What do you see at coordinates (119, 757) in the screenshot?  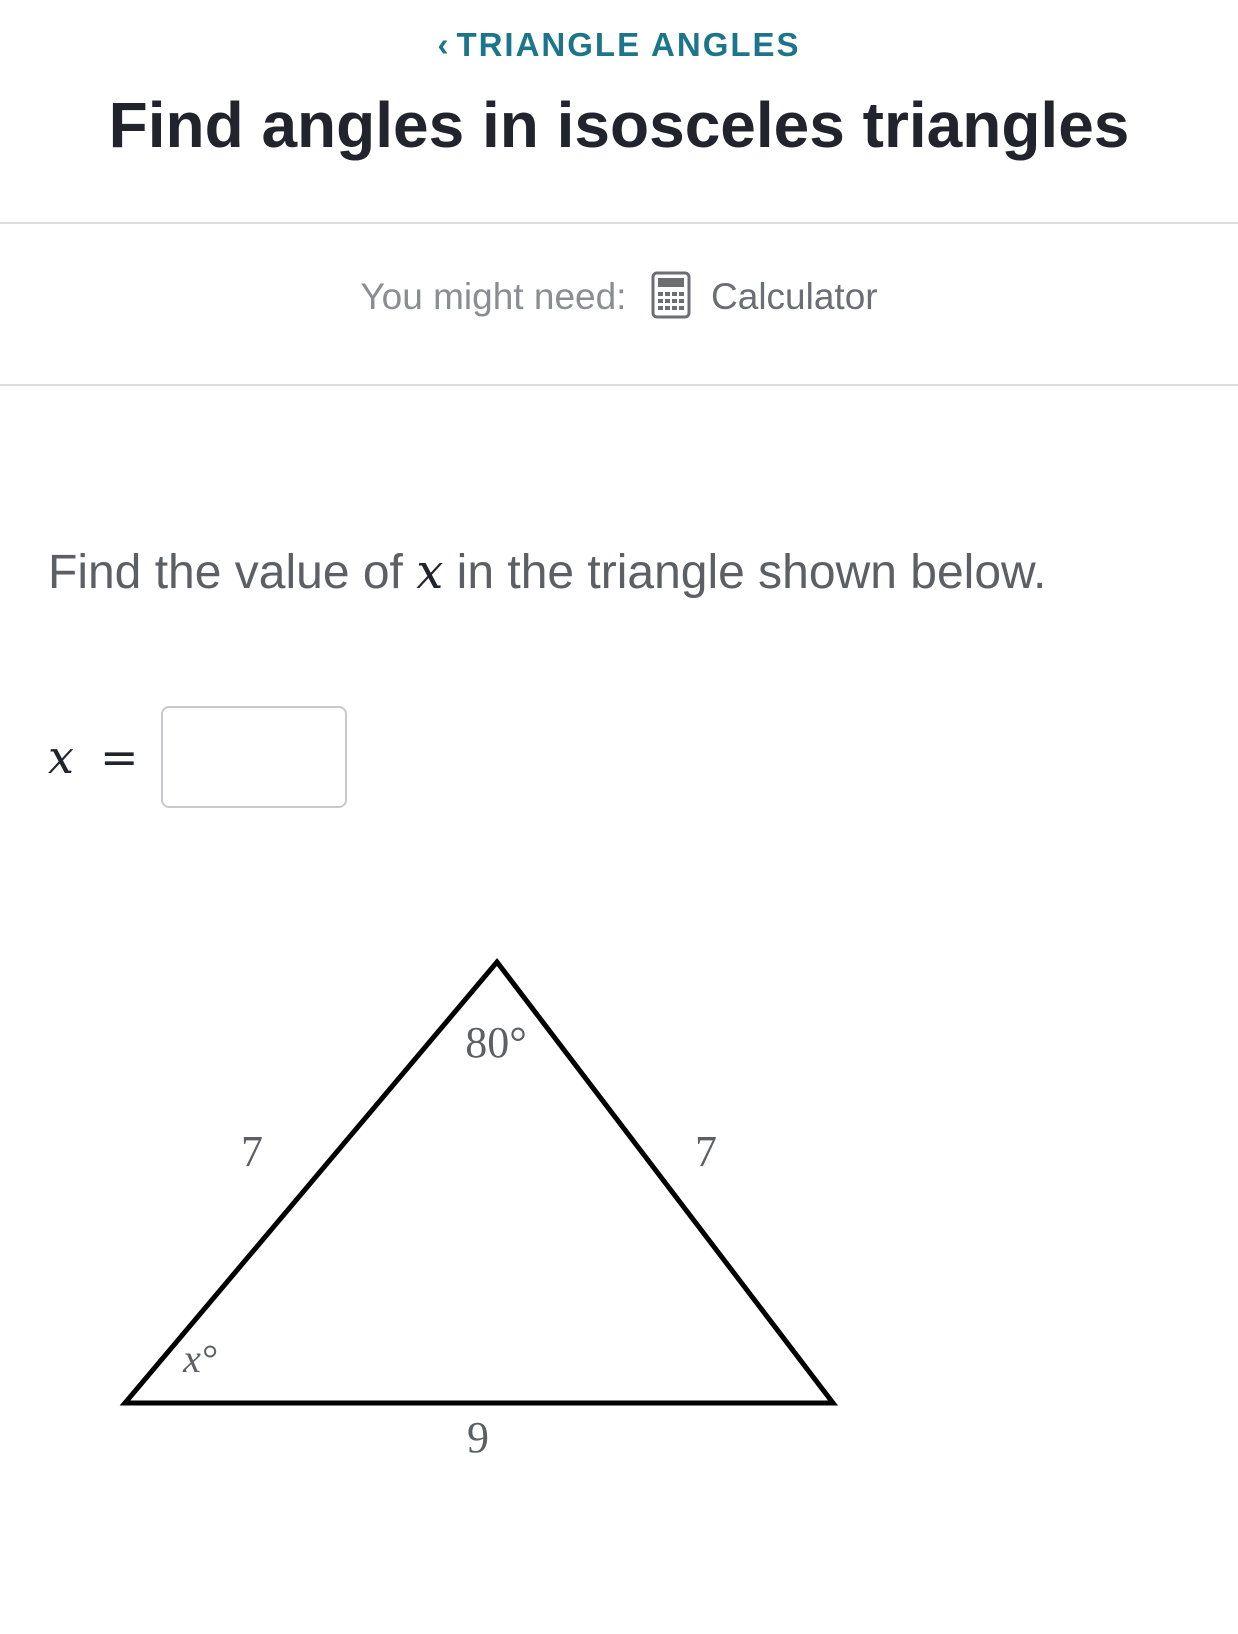 I see `equals-sign: =` at bounding box center [119, 757].